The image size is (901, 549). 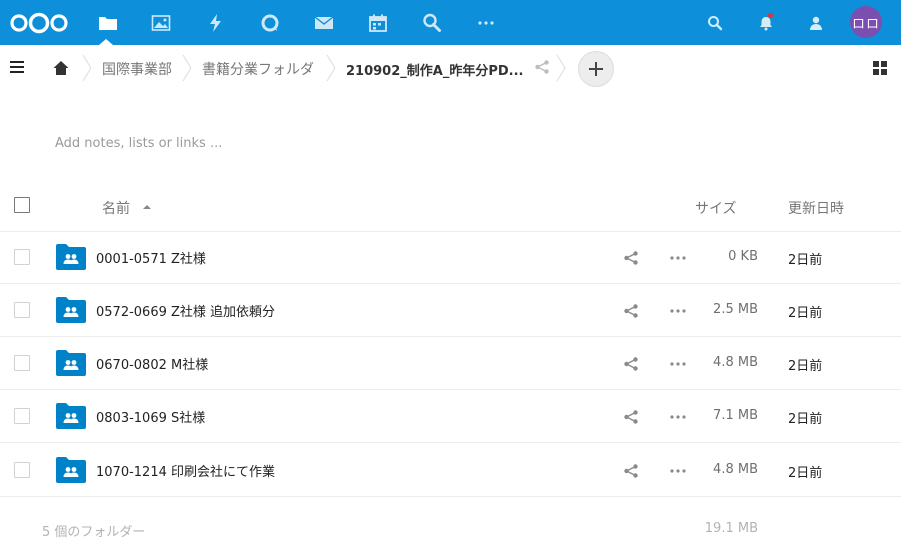 I want to click on envelope-icon, so click(x=324, y=22).